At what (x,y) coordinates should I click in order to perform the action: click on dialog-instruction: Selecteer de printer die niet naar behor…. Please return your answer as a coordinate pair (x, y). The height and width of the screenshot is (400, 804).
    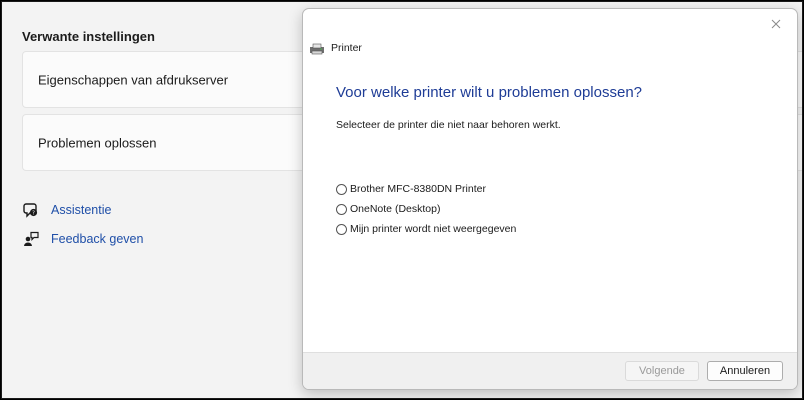
    Looking at the image, I should click on (448, 125).